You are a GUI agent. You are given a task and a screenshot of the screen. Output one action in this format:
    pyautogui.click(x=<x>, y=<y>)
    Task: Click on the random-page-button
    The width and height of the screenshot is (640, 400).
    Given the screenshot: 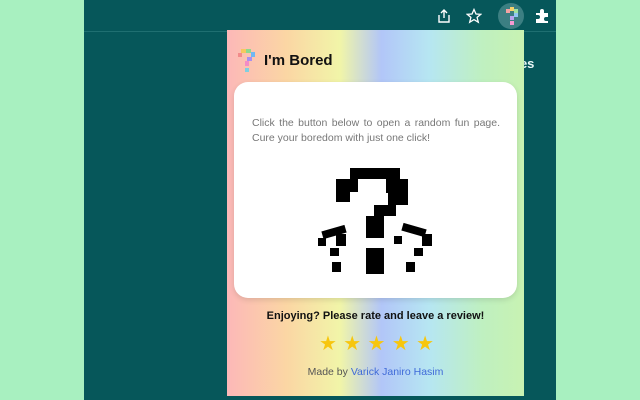 What is the action you would take?
    pyautogui.click(x=376, y=223)
    